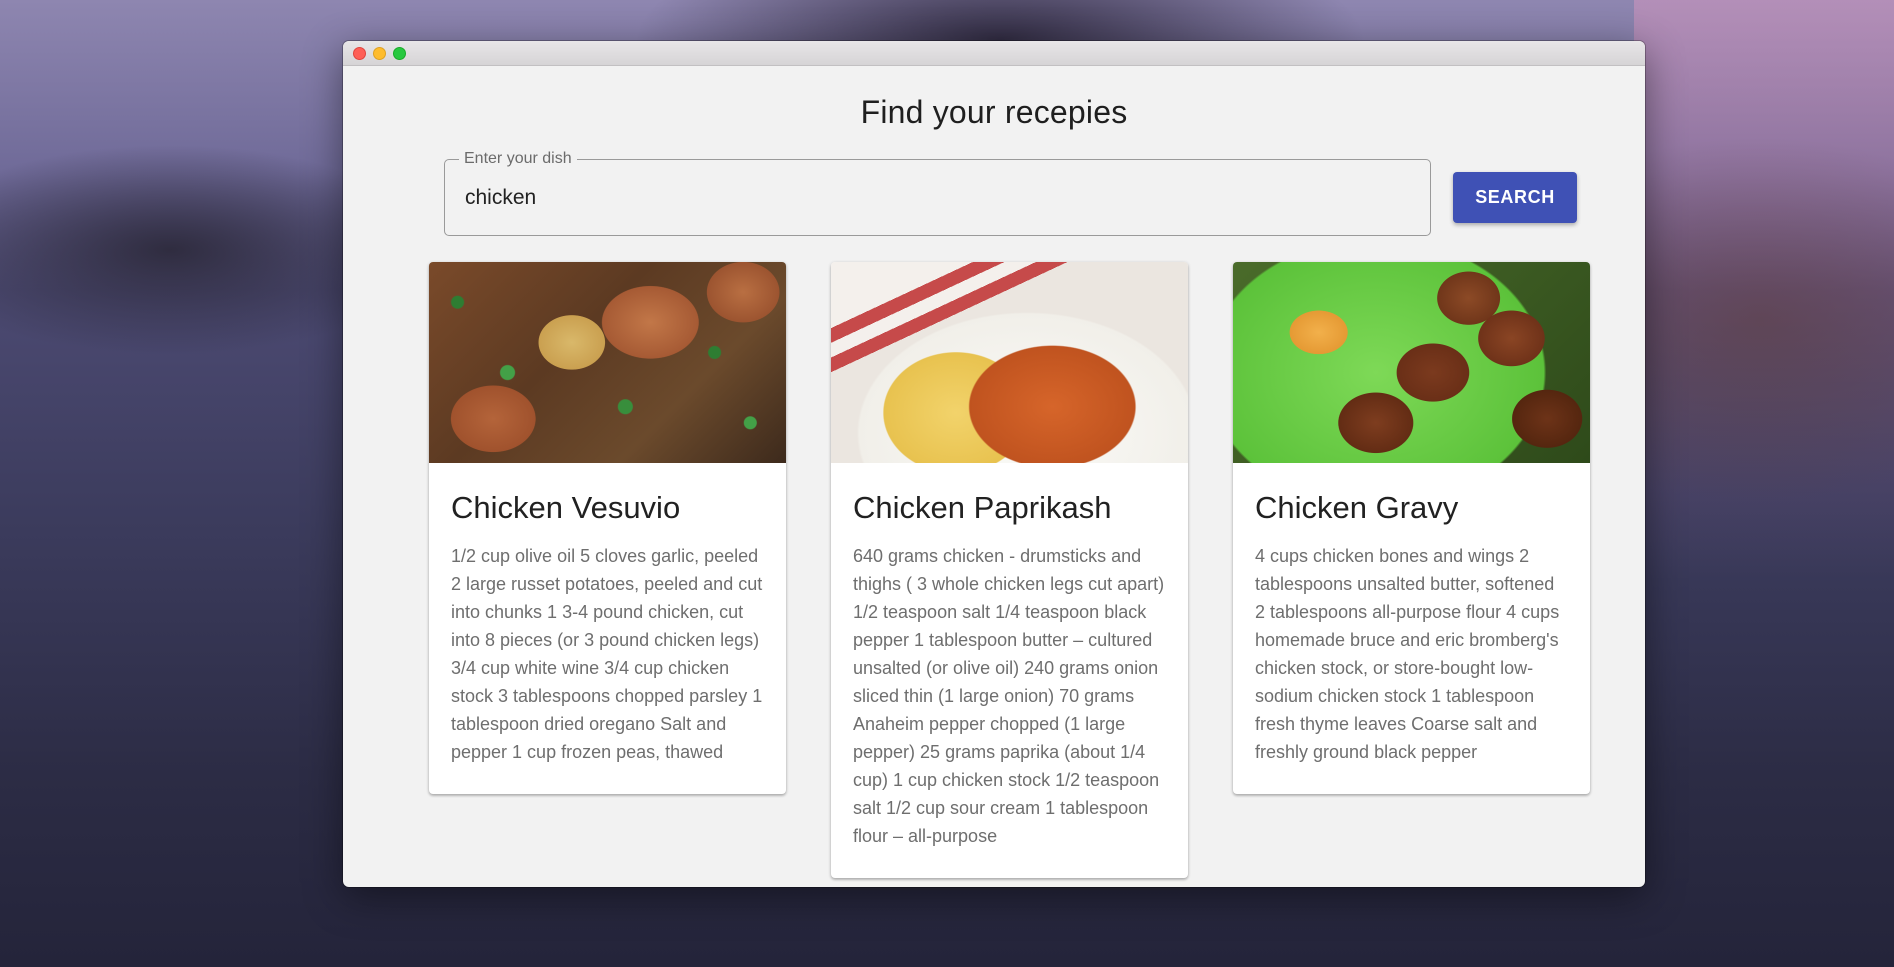 The height and width of the screenshot is (967, 1894). I want to click on page-title: Find your recepies, so click(994, 112).